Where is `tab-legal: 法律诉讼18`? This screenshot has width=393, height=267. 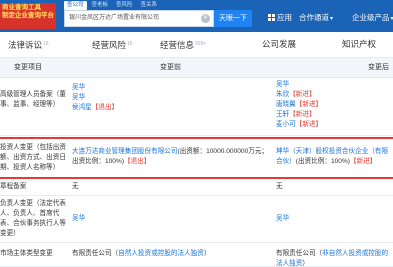
tab-legal: 法律诉讼18 is located at coordinates (28, 44).